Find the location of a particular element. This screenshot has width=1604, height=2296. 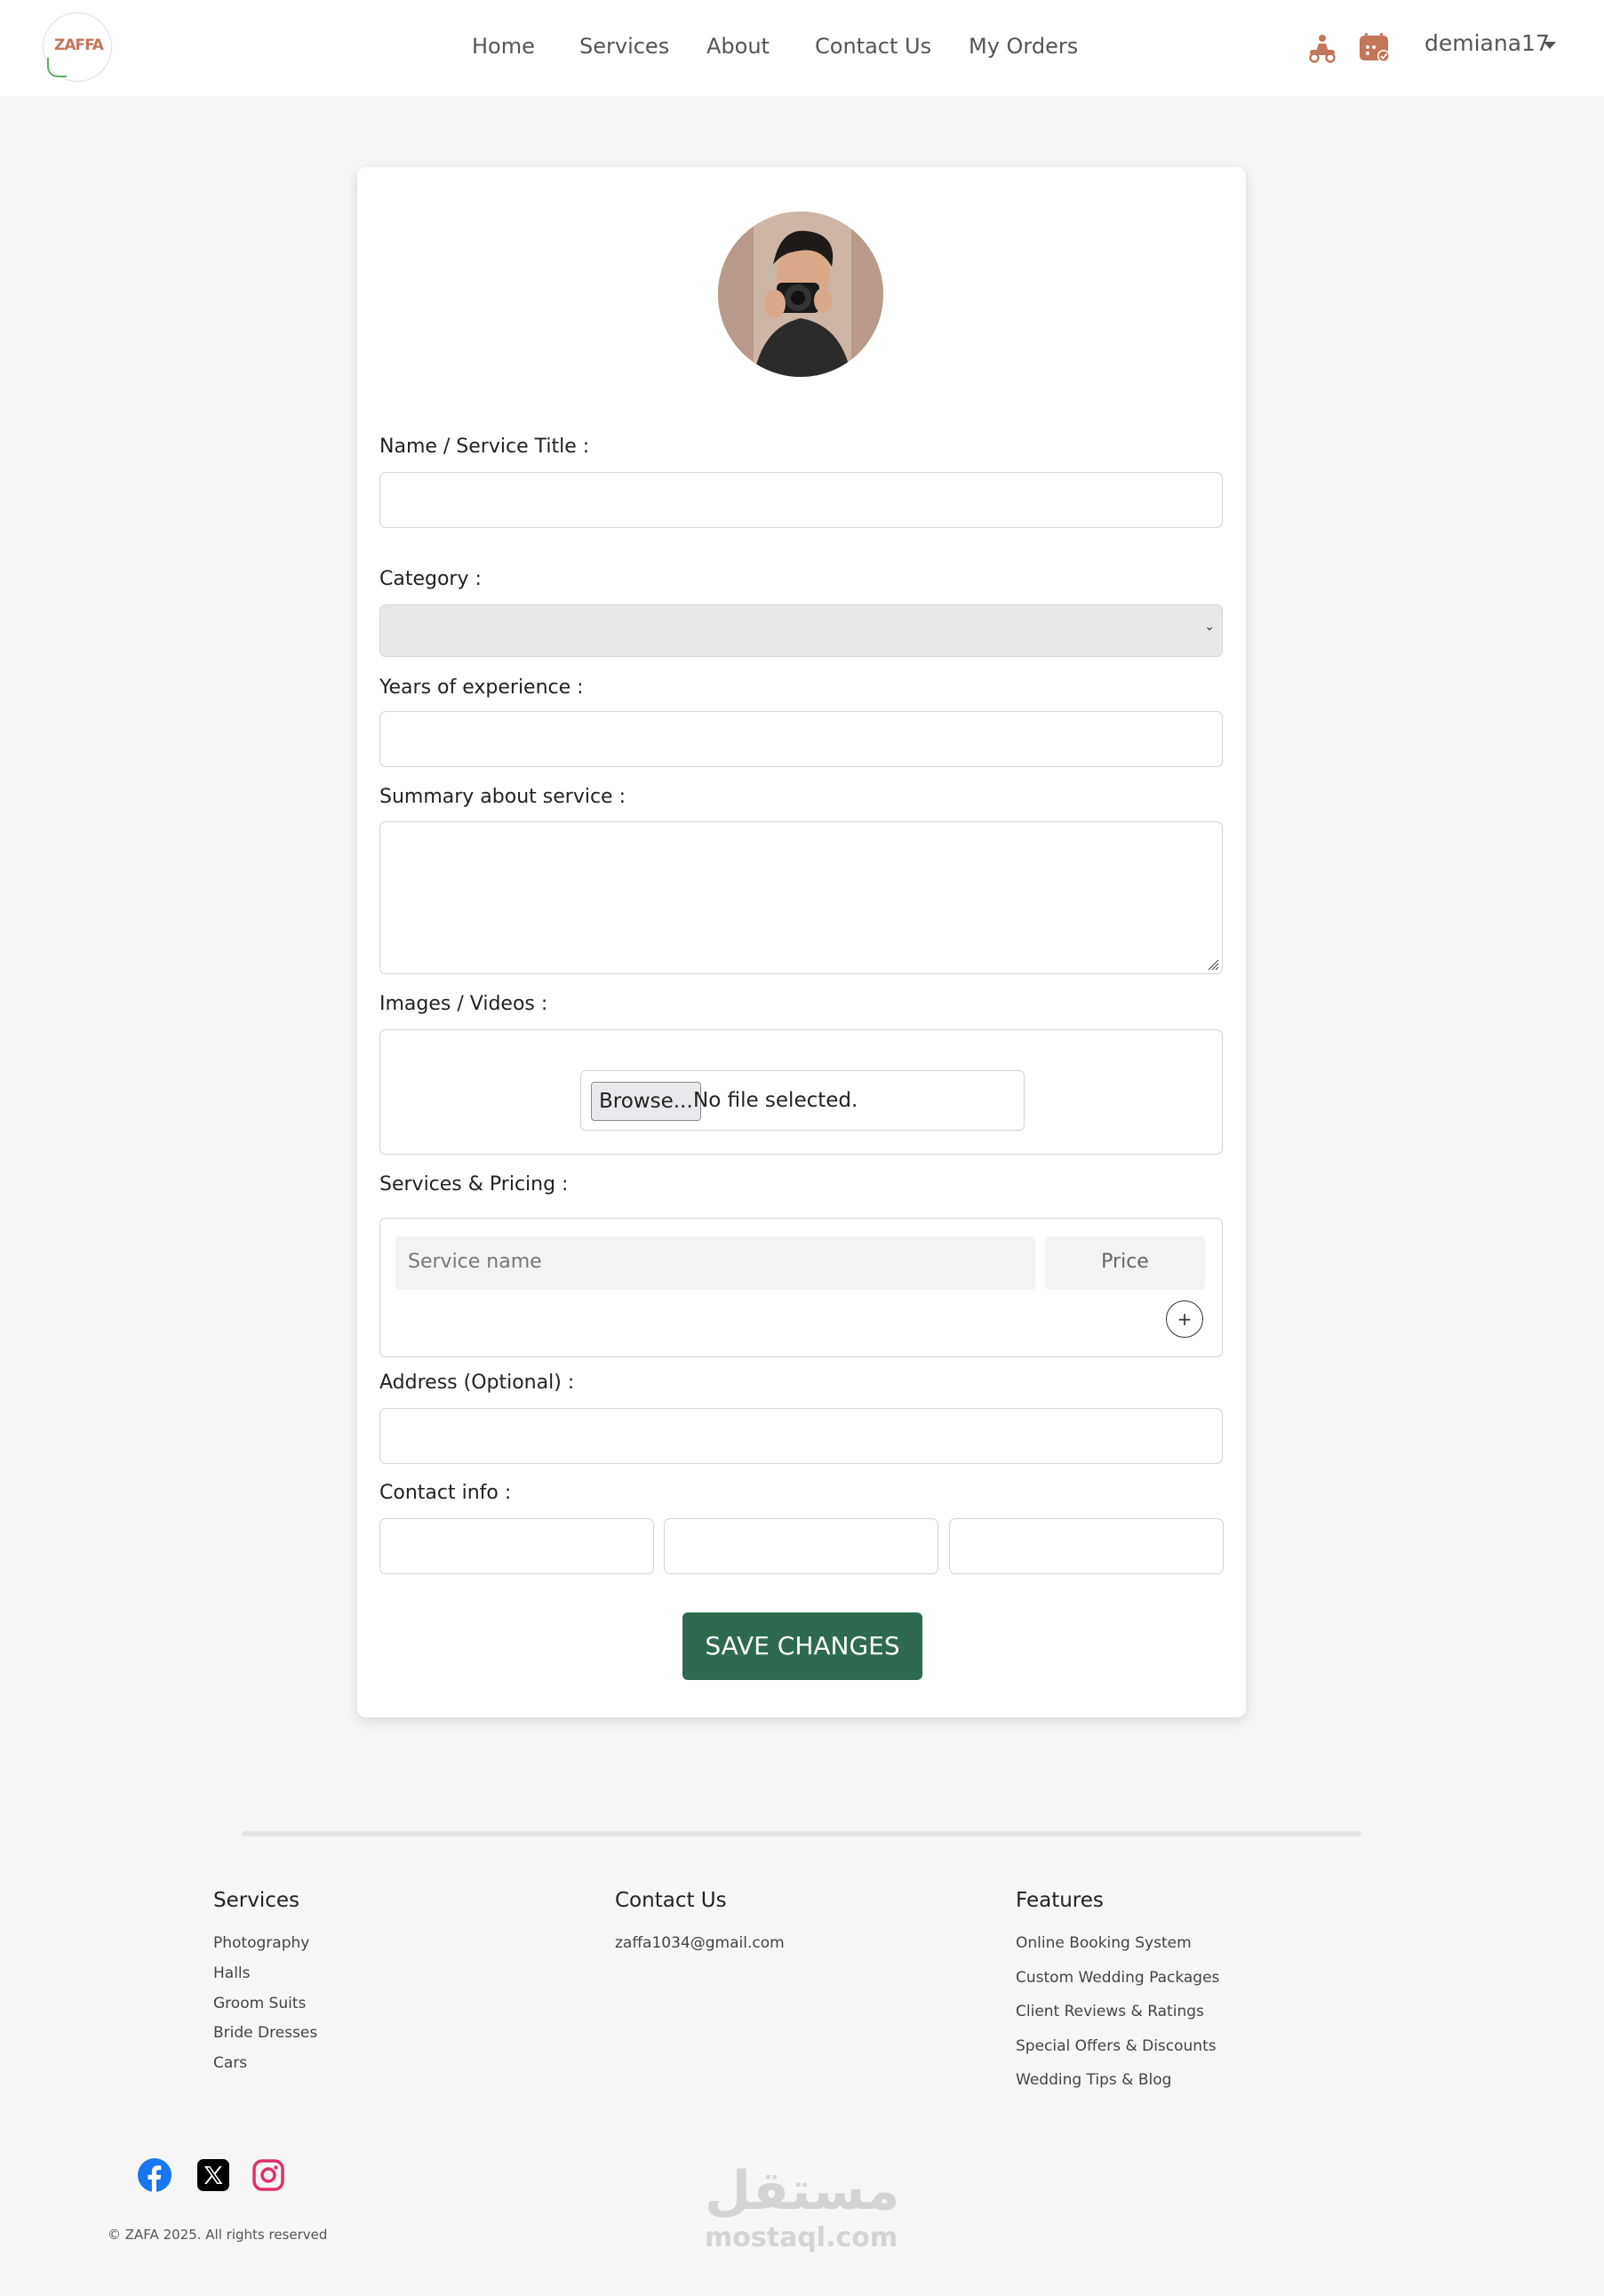

add-service-button: + is located at coordinates (1184, 1319).